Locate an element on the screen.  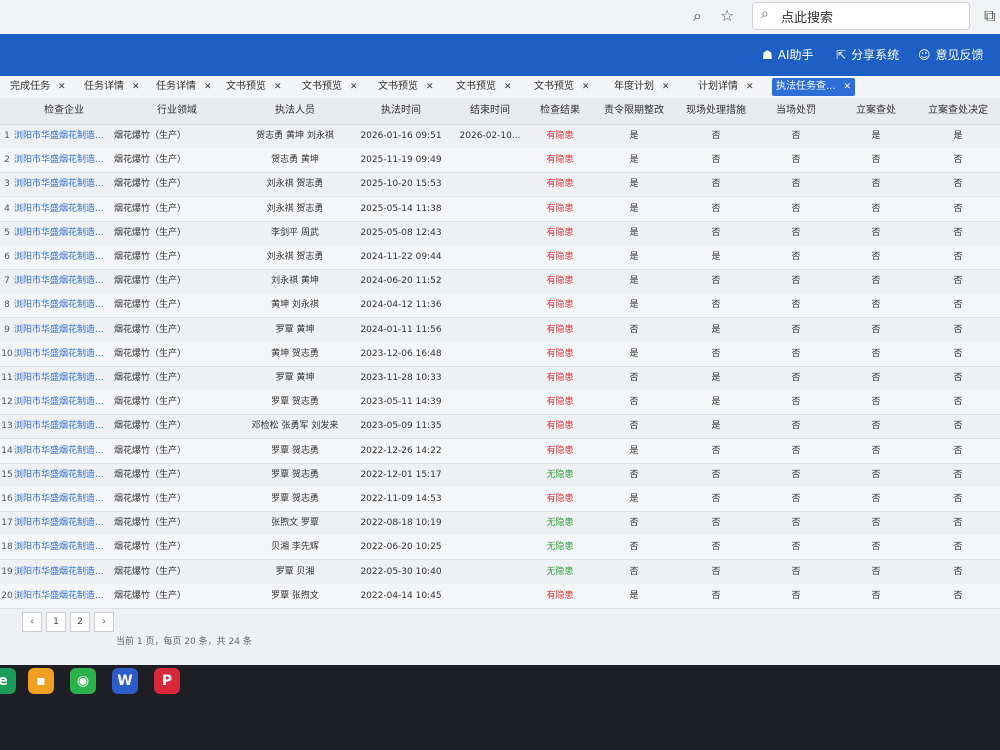
page-2-button: 2 is located at coordinates (80, 622).